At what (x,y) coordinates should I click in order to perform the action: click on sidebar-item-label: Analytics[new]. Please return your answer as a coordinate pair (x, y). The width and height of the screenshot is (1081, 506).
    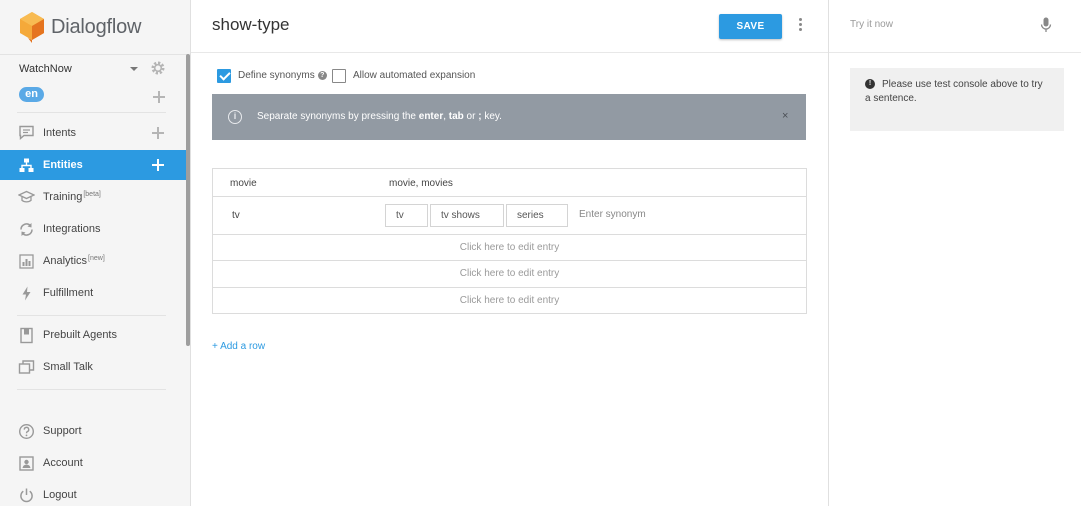
    Looking at the image, I should click on (74, 261).